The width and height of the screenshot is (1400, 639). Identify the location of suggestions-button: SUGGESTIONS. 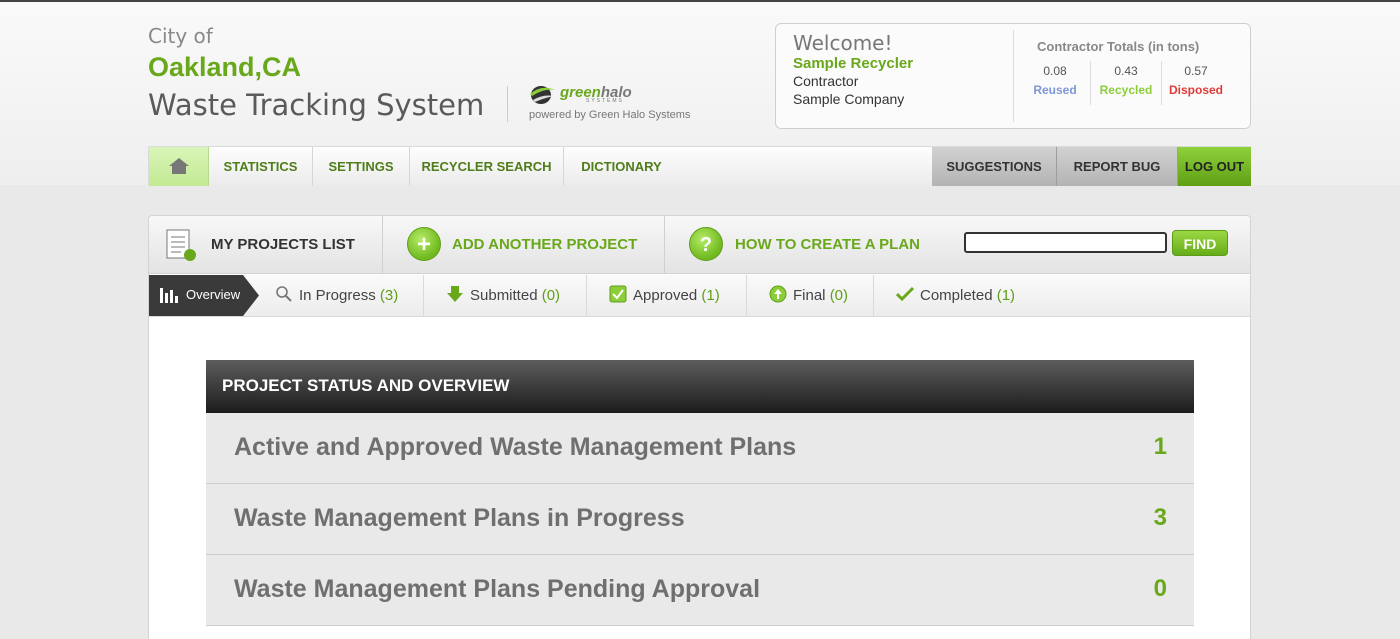
(994, 166).